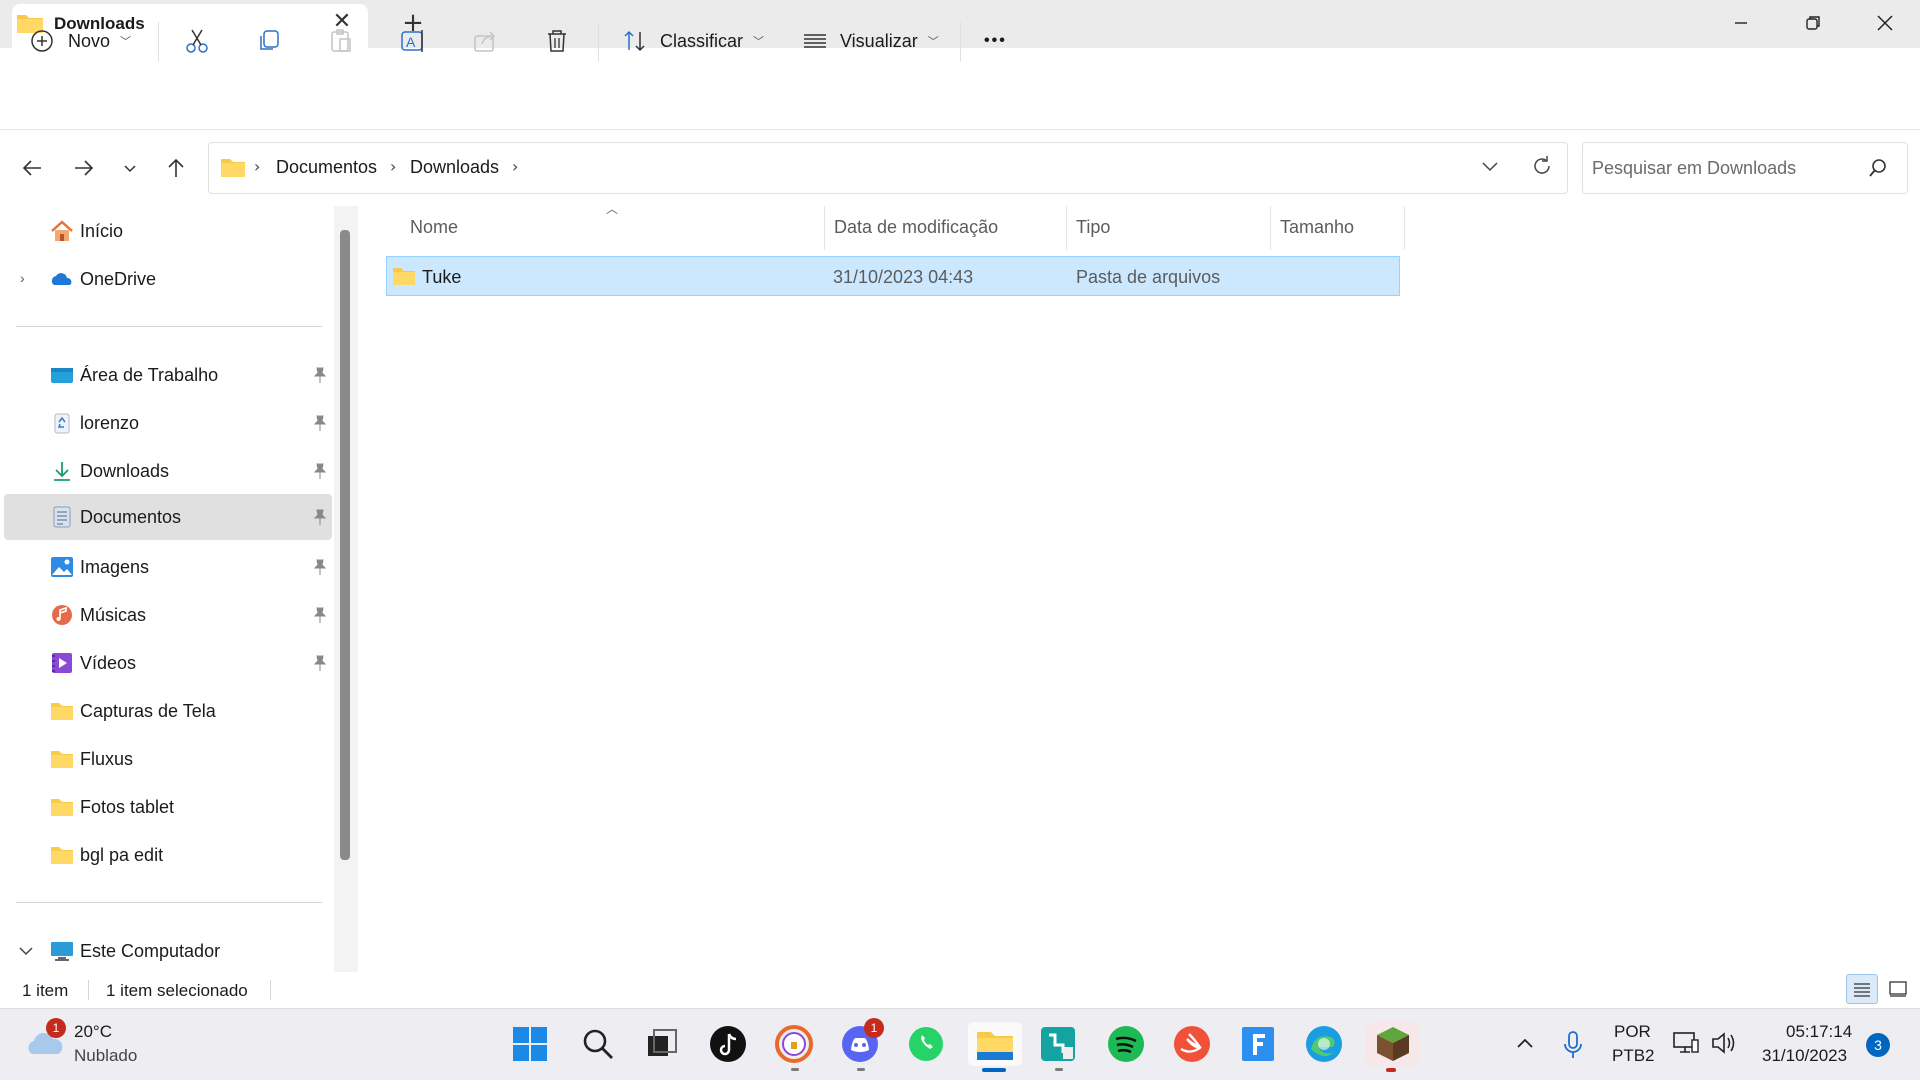 Image resolution: width=1920 pixels, height=1080 pixels. Describe the element at coordinates (454, 167) in the screenshot. I see `breadcrumb-downloads: Downloads` at that location.